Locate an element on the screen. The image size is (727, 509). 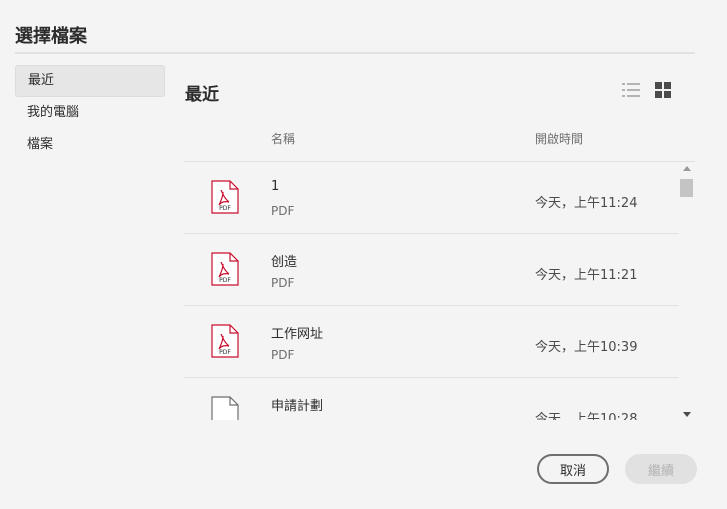
sidebar-item-recent: 最近 is located at coordinates (90, 81).